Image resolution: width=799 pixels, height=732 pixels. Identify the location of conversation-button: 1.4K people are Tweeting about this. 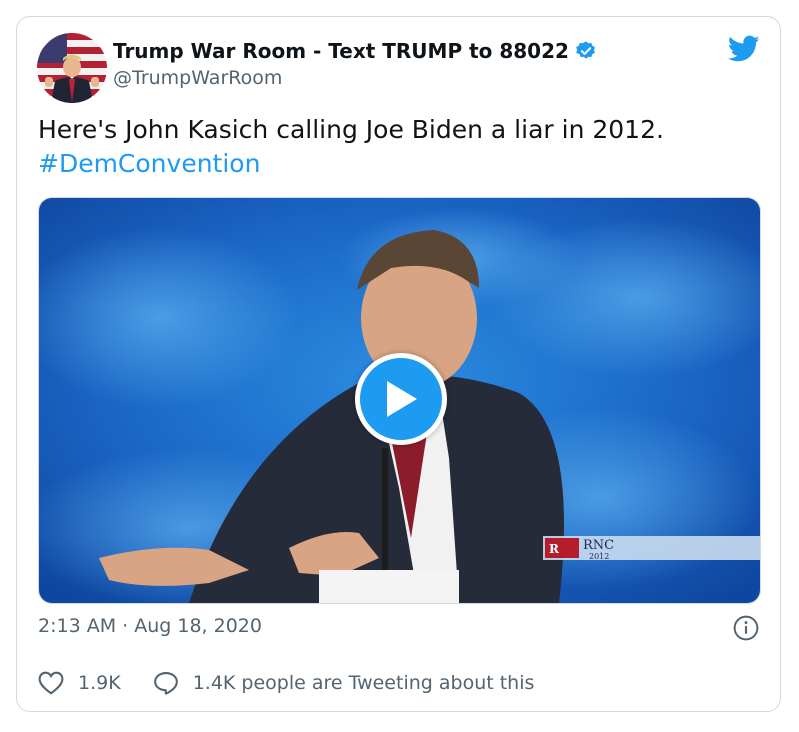
(344, 683).